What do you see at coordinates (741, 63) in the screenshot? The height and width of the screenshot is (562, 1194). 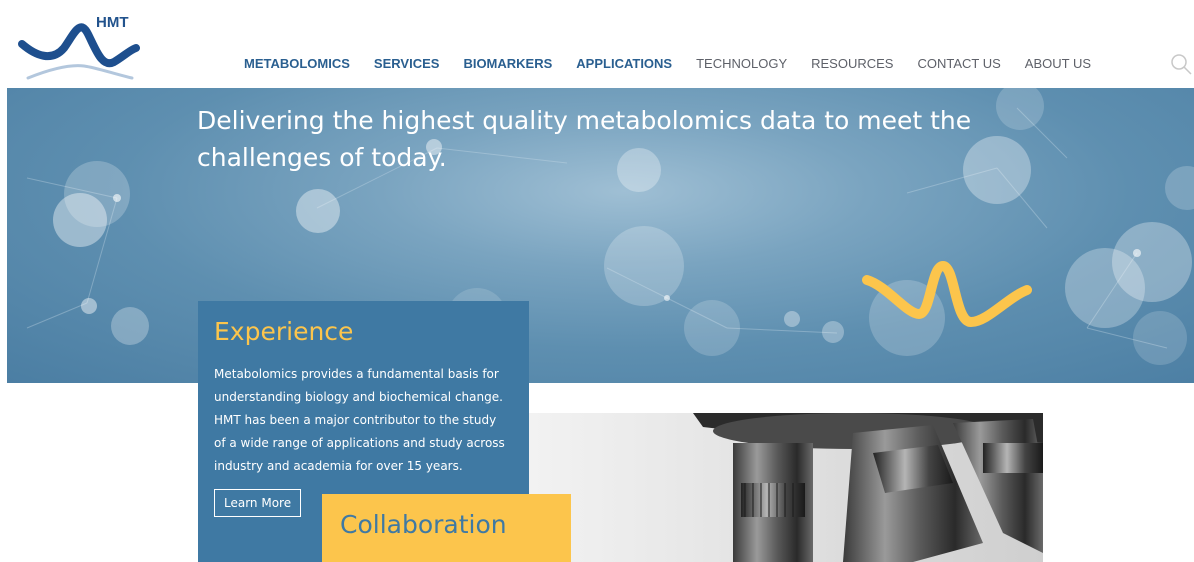 I see `nav-technology: TECHNOLOGY` at bounding box center [741, 63].